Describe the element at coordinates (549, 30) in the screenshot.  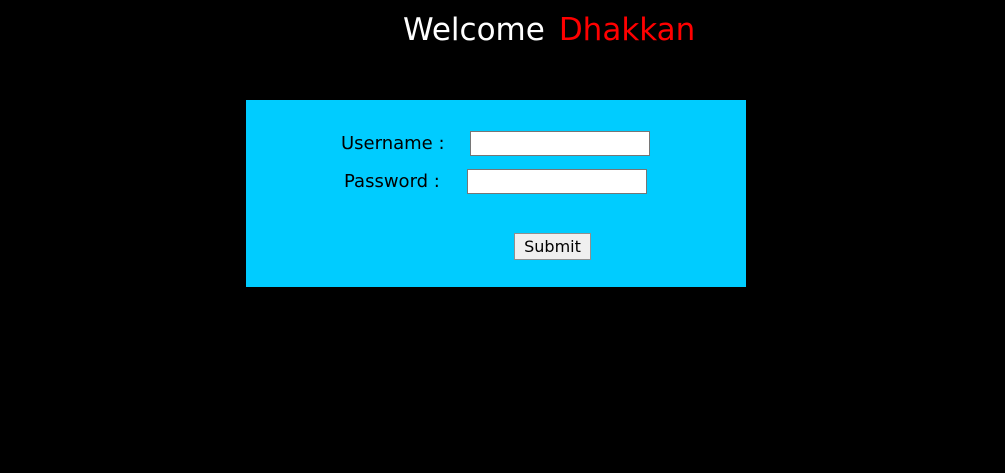
I see `welcome-heading: Welcome Dhakkan` at that location.